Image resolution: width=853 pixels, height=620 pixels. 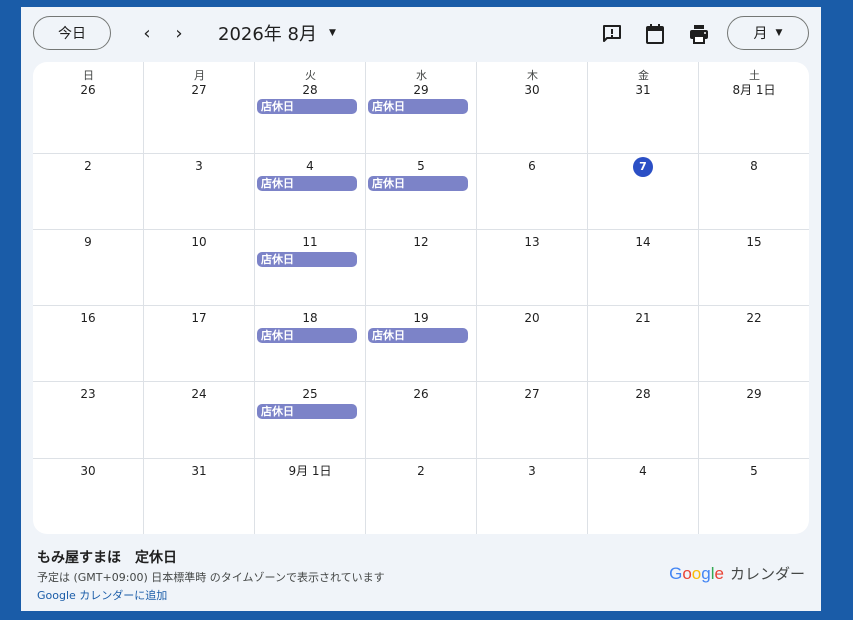 What do you see at coordinates (310, 268) in the screenshot?
I see `day-cell: 11 店休日` at bounding box center [310, 268].